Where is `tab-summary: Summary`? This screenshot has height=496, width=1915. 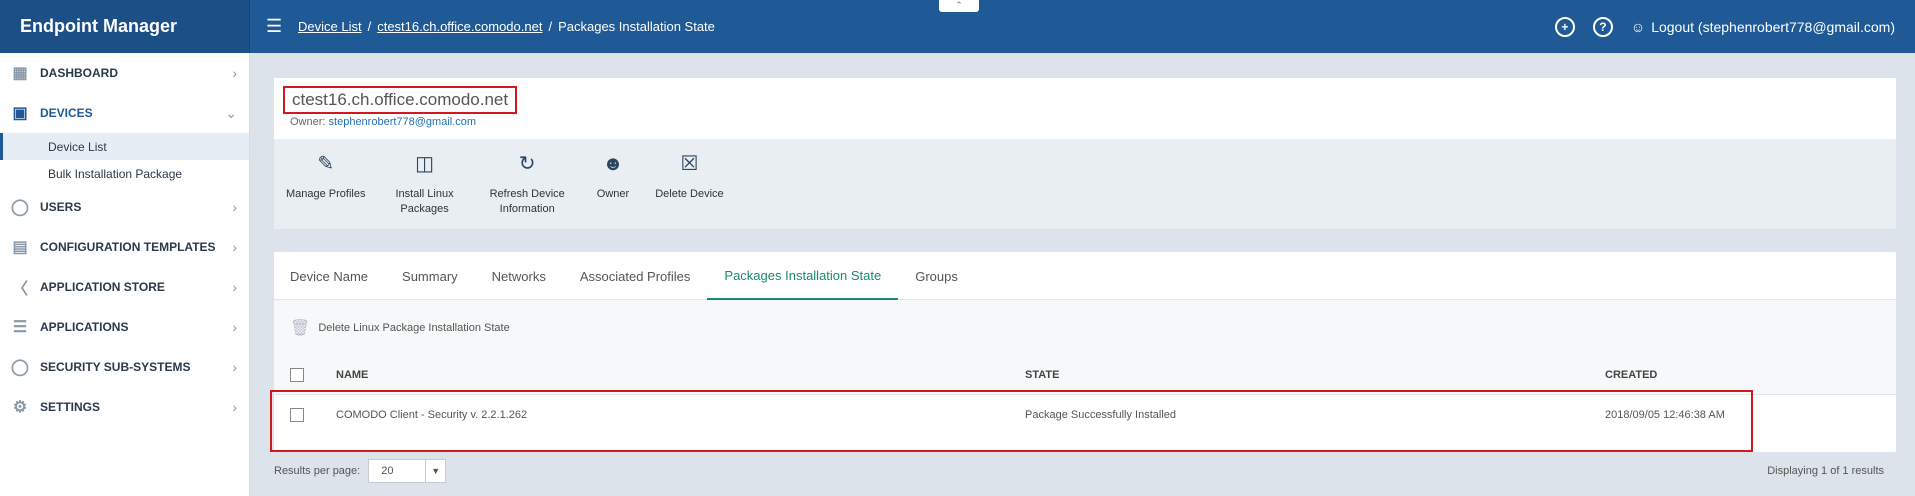 tab-summary: Summary is located at coordinates (430, 276).